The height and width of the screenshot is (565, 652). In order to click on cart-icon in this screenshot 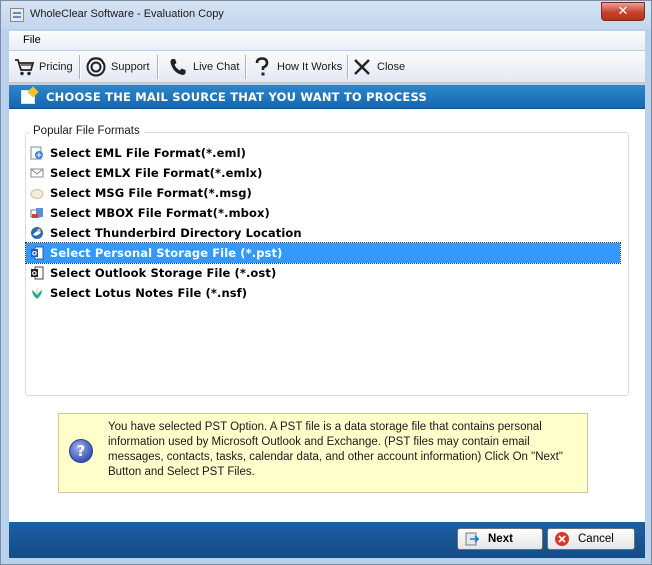, I will do `click(24, 67)`.